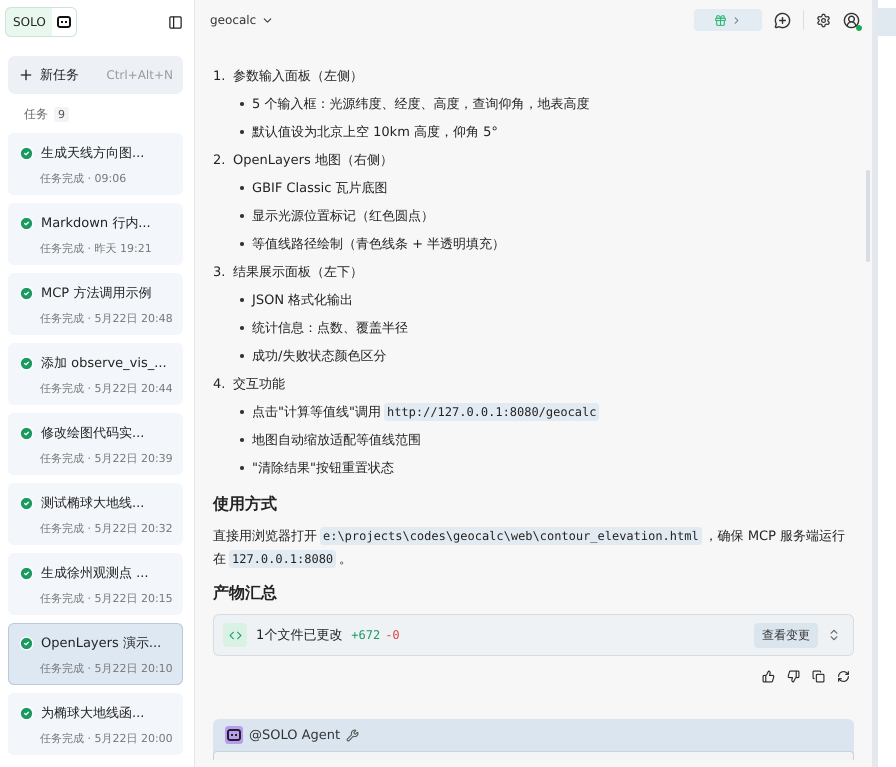 The height and width of the screenshot is (767, 896). Describe the element at coordinates (392, 635) in the screenshot. I see `lines-removed: -0` at that location.